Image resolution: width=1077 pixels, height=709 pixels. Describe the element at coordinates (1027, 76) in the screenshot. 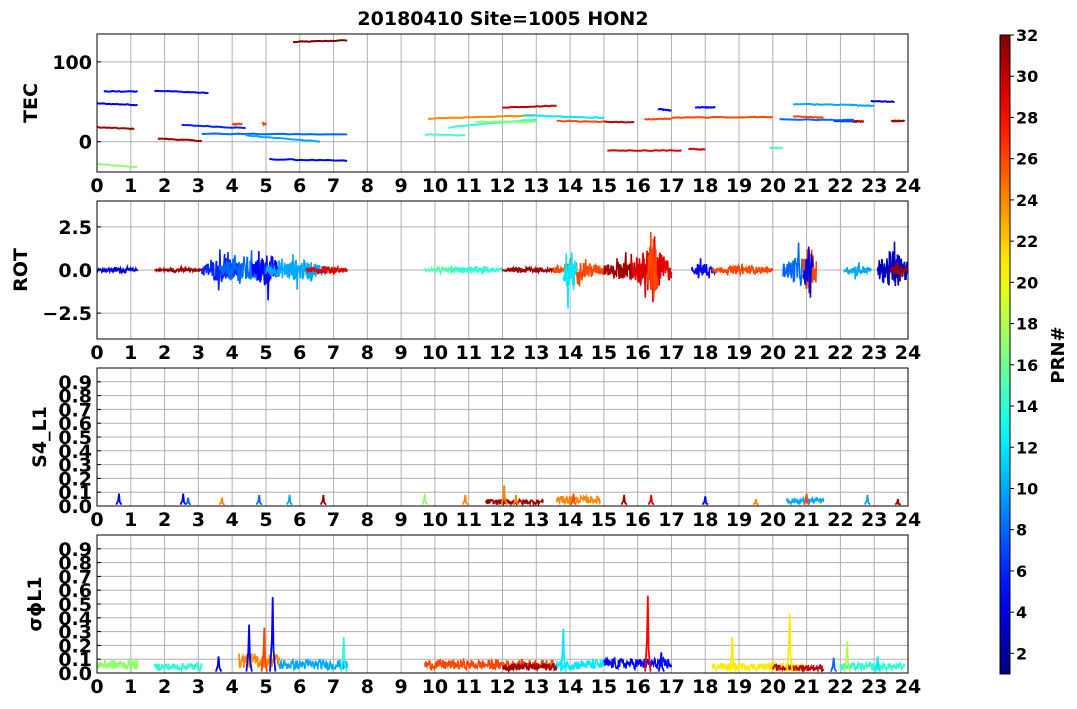

I see `colorbar-tick-label: 30` at that location.